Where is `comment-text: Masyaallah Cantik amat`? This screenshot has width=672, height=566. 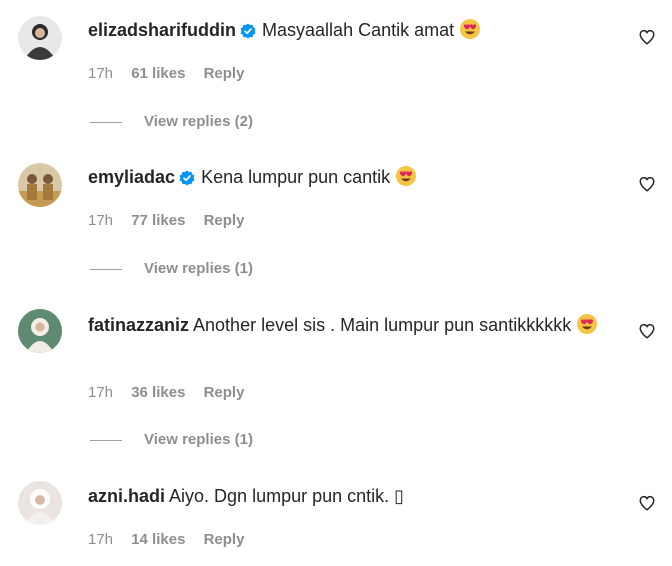
comment-text: Masyaallah Cantik amat is located at coordinates (358, 30).